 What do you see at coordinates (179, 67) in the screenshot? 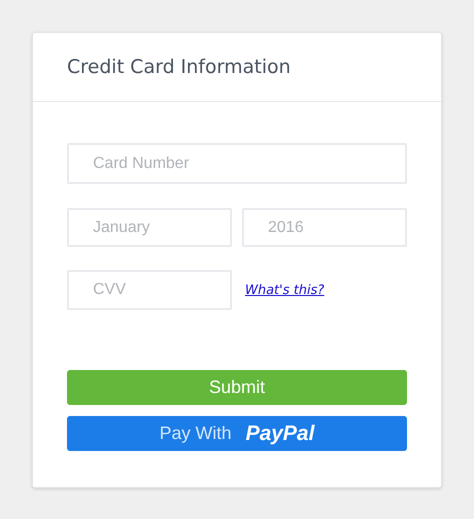
I see `card-title: Credit Card Information` at bounding box center [179, 67].